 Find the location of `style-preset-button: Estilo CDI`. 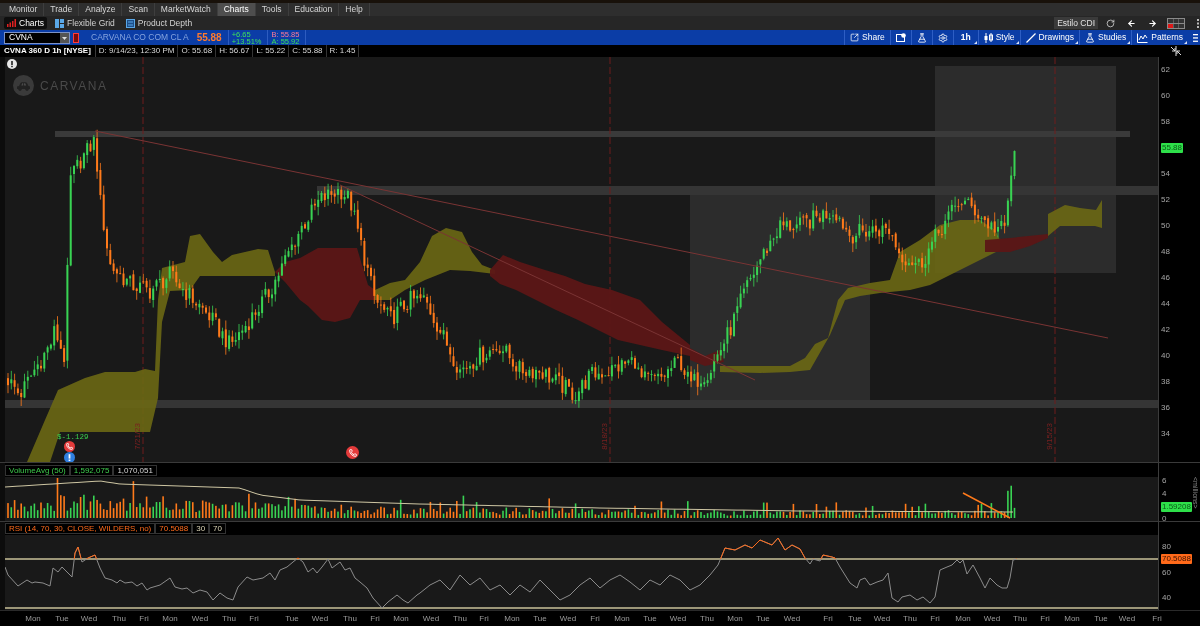

style-preset-button: Estilo CDI is located at coordinates (1076, 23).